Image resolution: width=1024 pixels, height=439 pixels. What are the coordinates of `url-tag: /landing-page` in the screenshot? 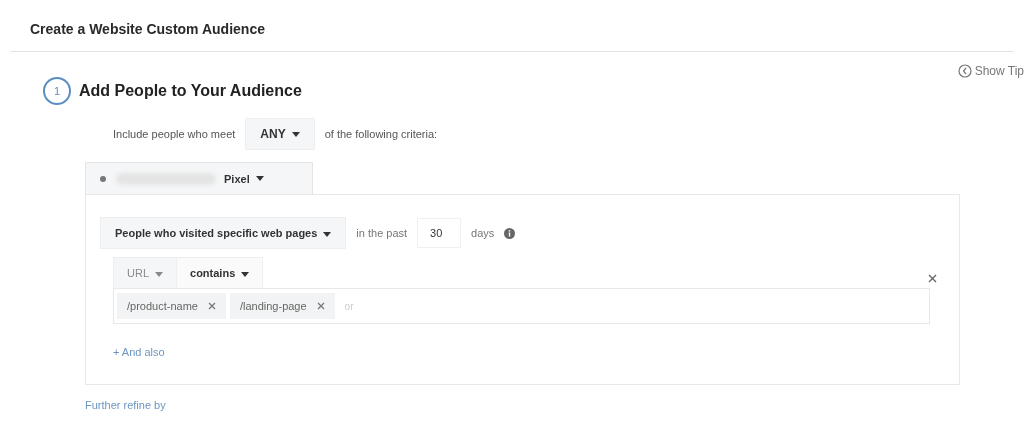 It's located at (282, 306).